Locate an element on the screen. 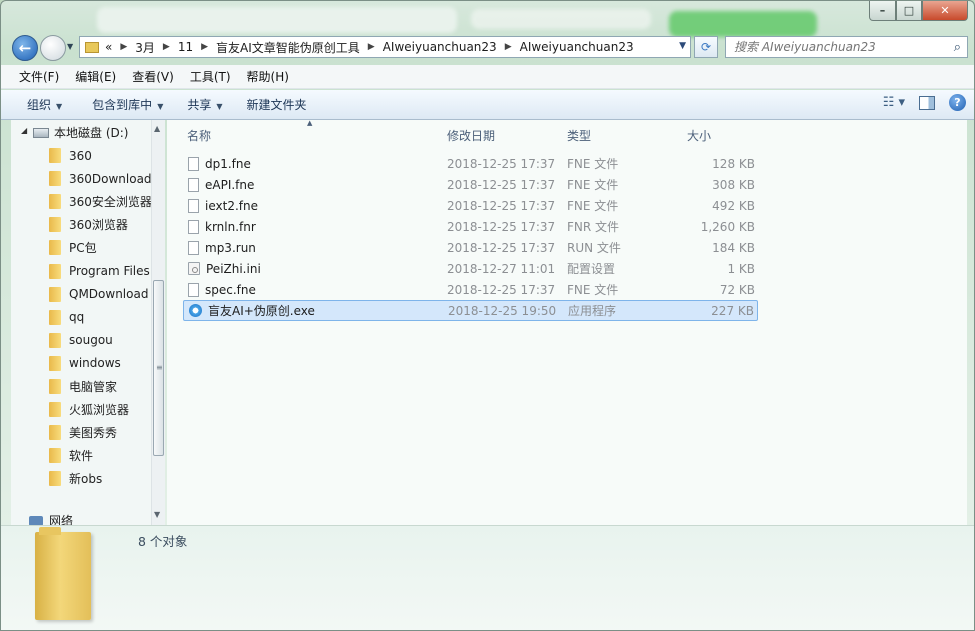 The width and height of the screenshot is (975, 631). tree-folder-label: 软件 is located at coordinates (81, 456).